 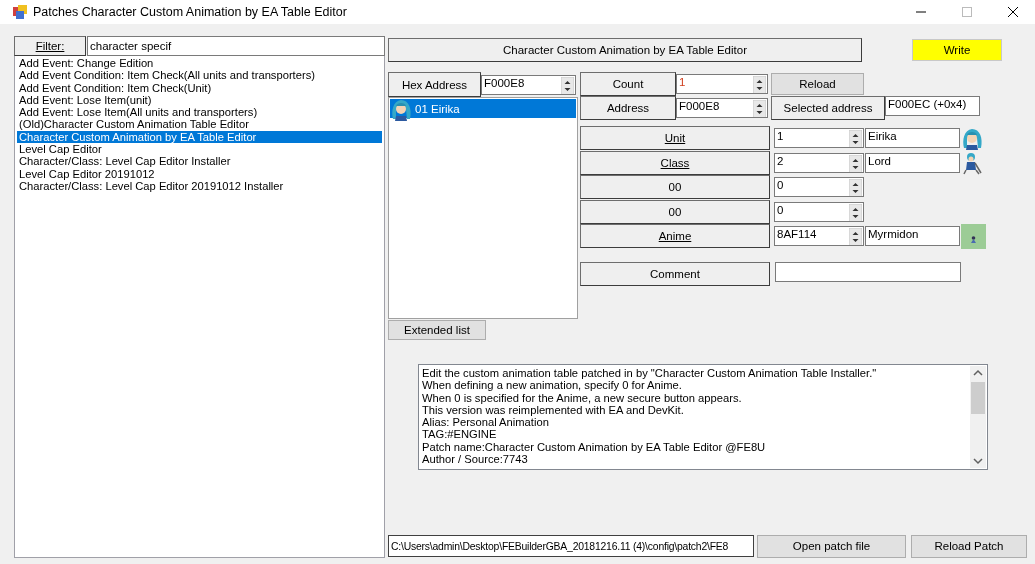 What do you see at coordinates (675, 273) in the screenshot?
I see `comment-button: Comment` at bounding box center [675, 273].